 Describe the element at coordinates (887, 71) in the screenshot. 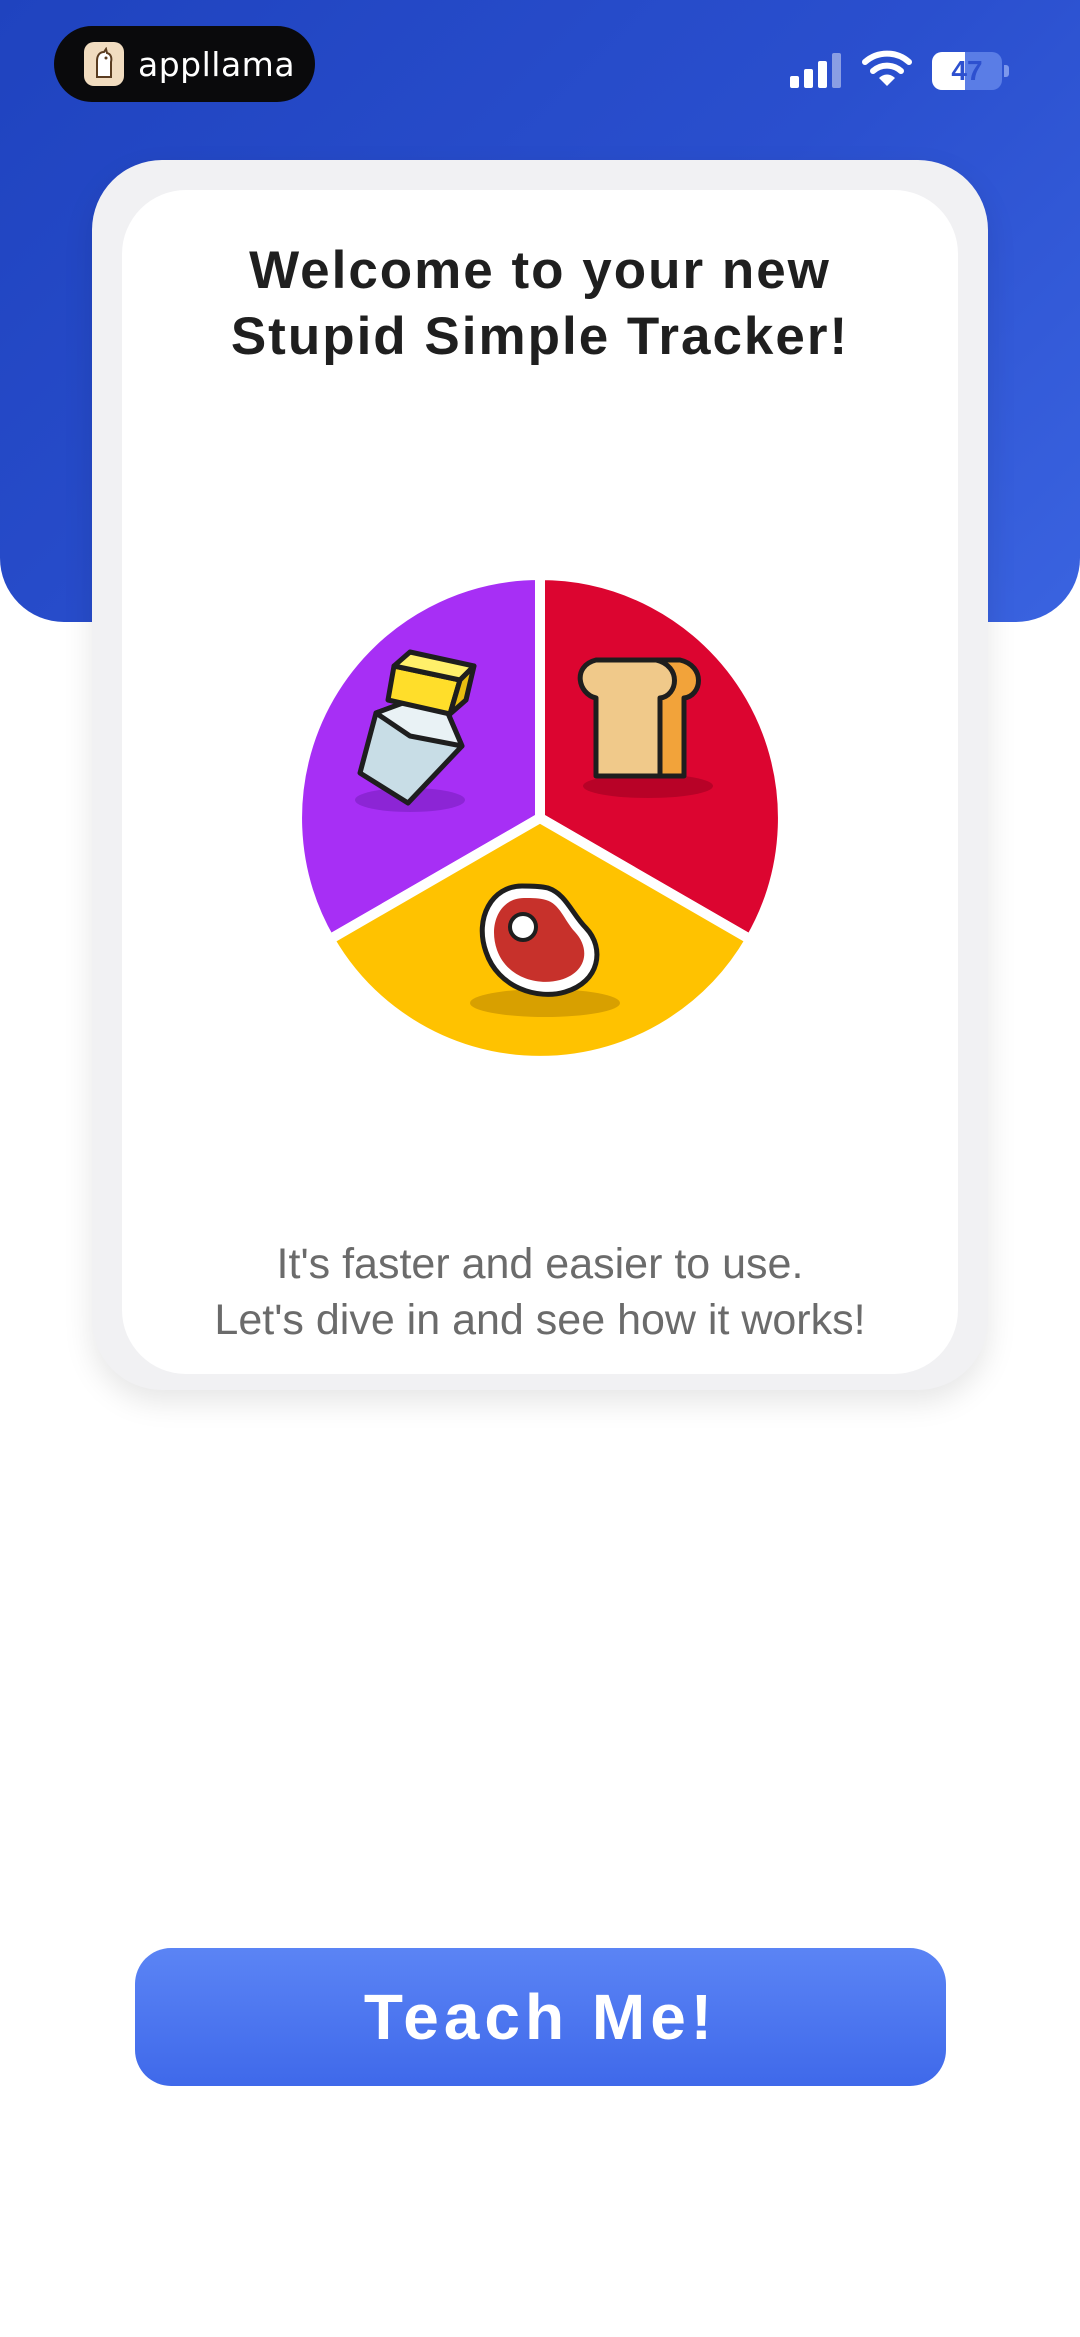

I see `wifi-icon` at that location.